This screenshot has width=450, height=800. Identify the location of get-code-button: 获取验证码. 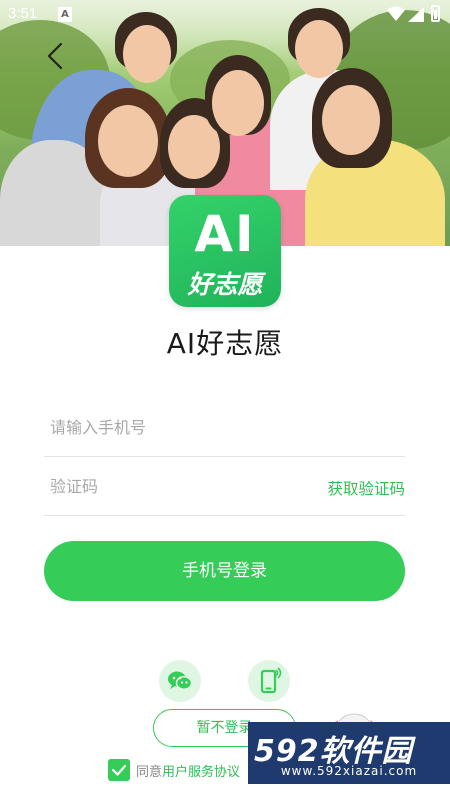
(366, 488).